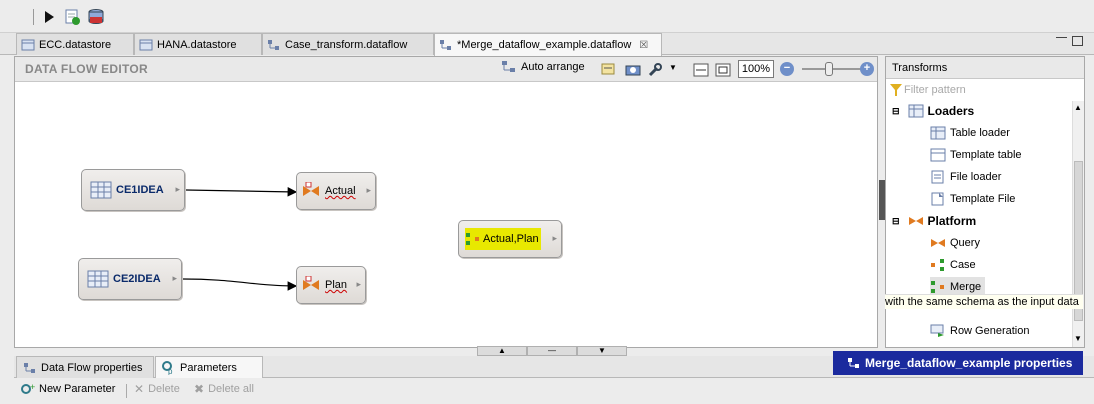 This screenshot has height=404, width=1094. I want to click on file-loader-icon, so click(937, 177).